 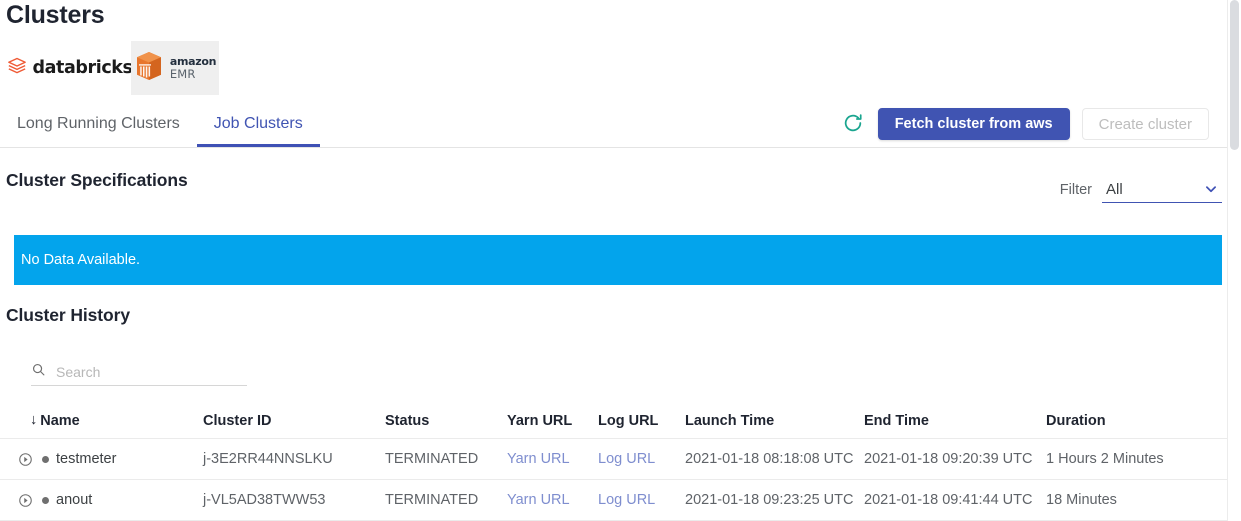 What do you see at coordinates (38, 372) in the screenshot?
I see `search-icon` at bounding box center [38, 372].